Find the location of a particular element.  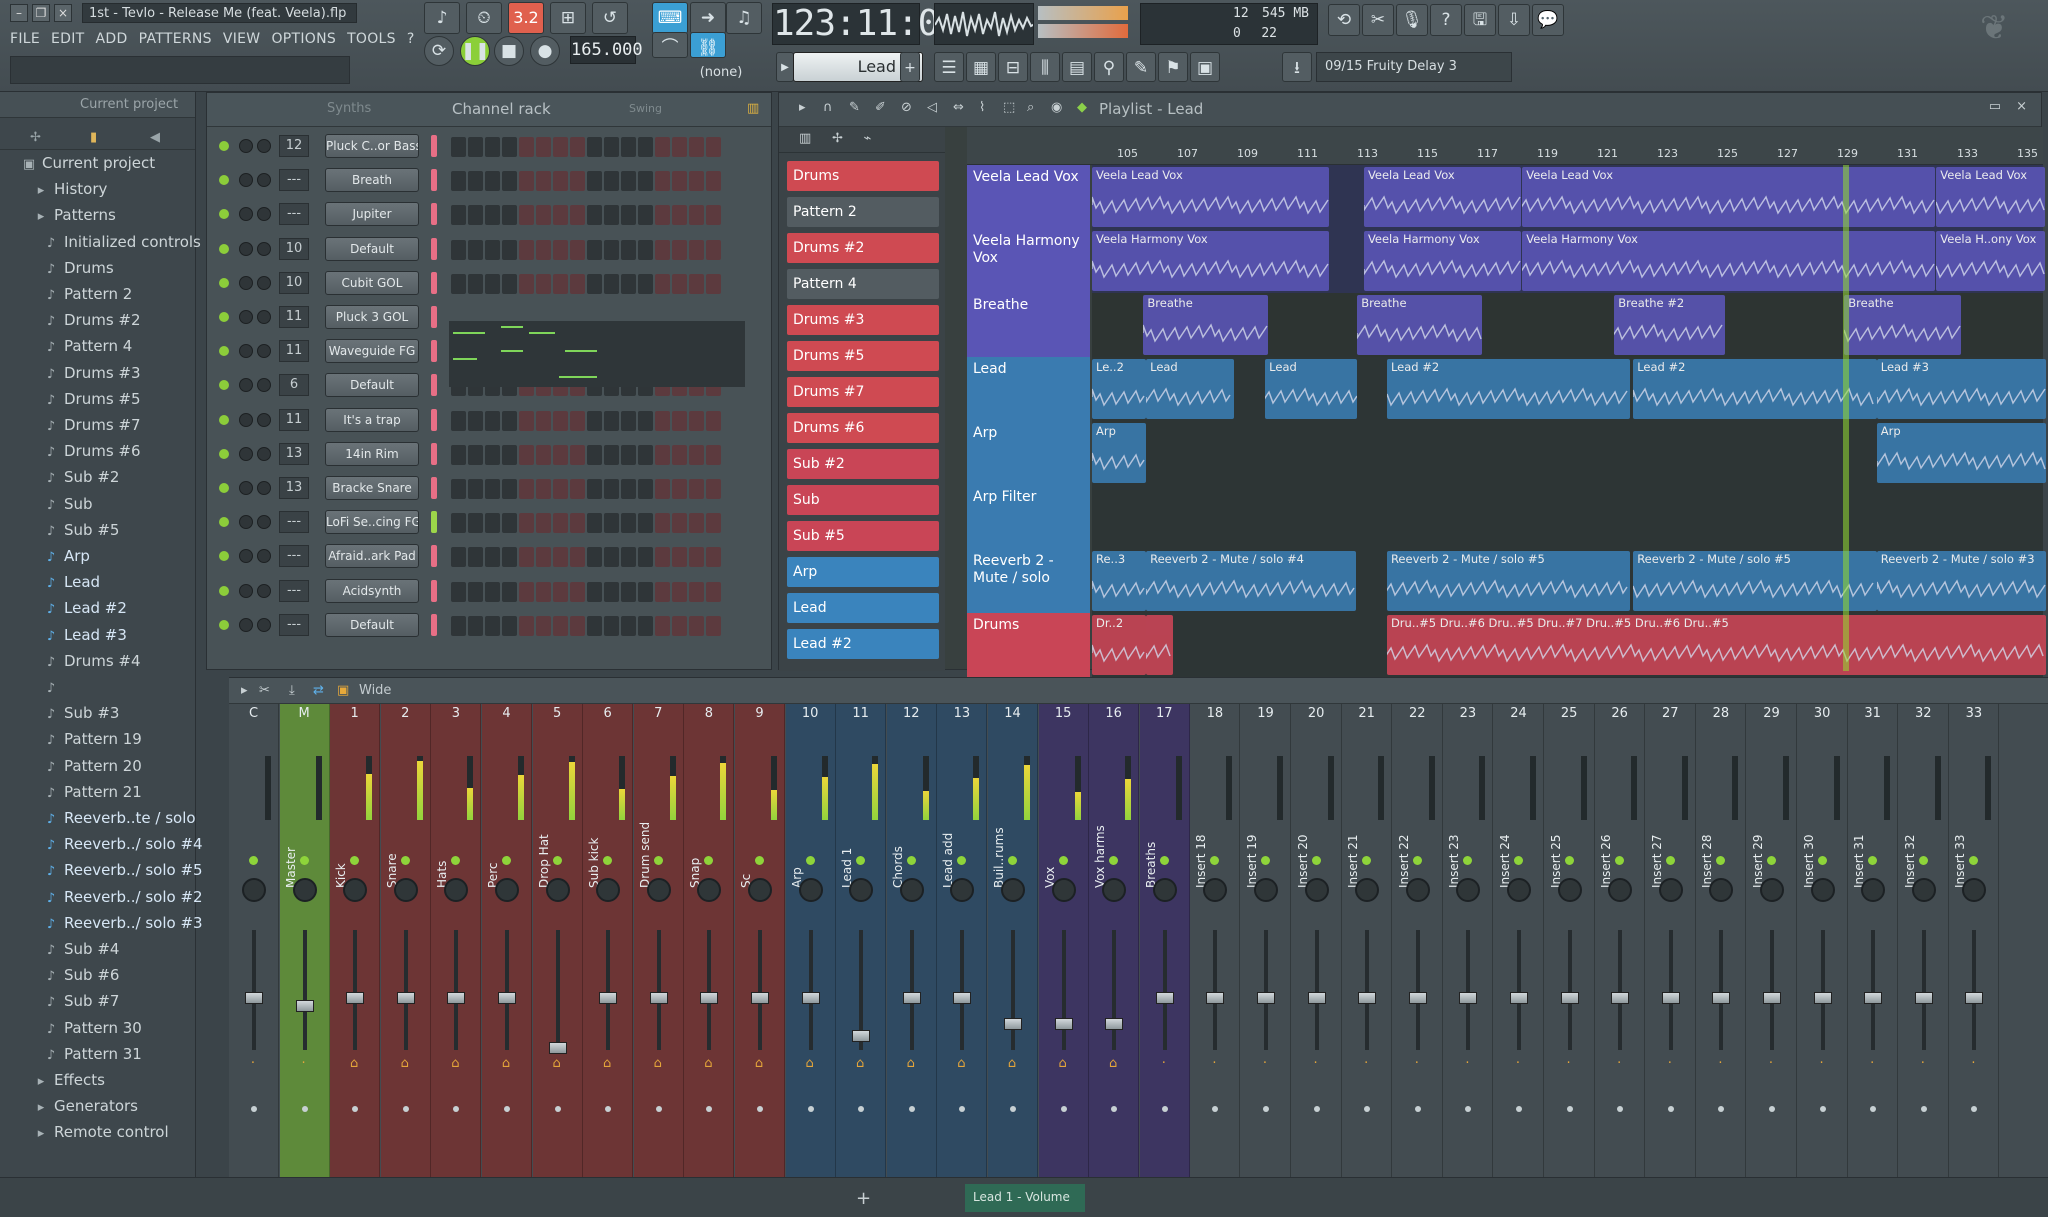

mixer-tools-icon: ✂ is located at coordinates (264, 690).